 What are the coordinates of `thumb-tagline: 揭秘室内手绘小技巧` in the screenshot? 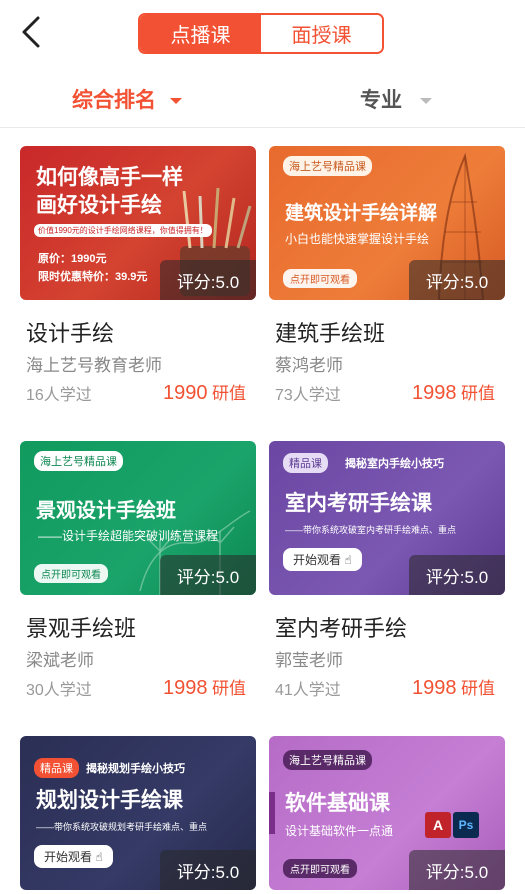 It's located at (394, 464).